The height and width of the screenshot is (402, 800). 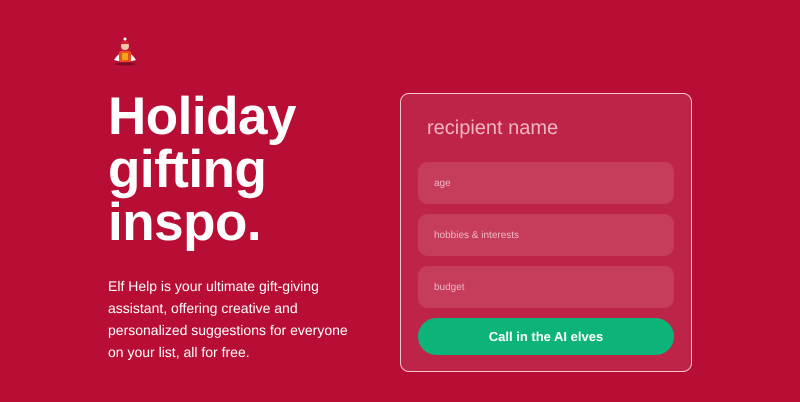 What do you see at coordinates (228, 319) in the screenshot?
I see `hero-description: Elf Help is your ultimate gift-giving assistant, offering creative and personalized suggestions for everyone on your list, all for free.` at bounding box center [228, 319].